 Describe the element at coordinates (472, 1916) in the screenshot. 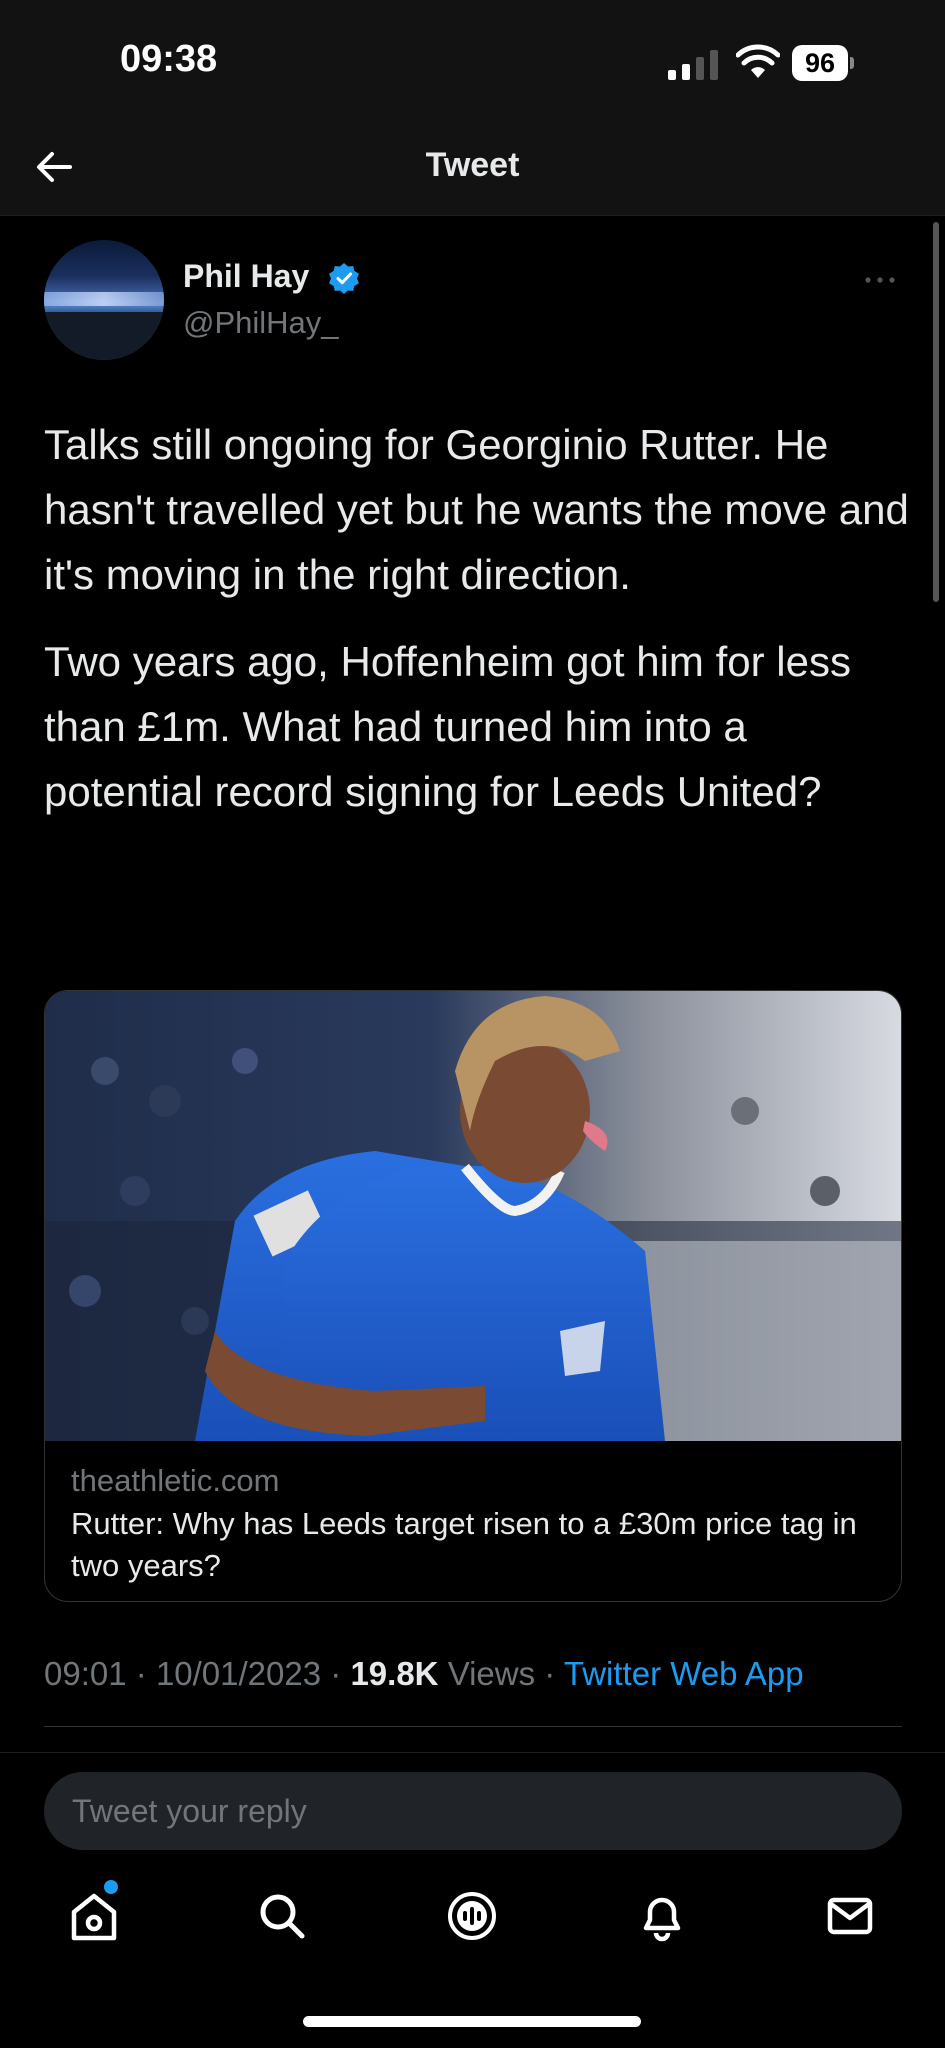

I see `spaces-icon` at that location.